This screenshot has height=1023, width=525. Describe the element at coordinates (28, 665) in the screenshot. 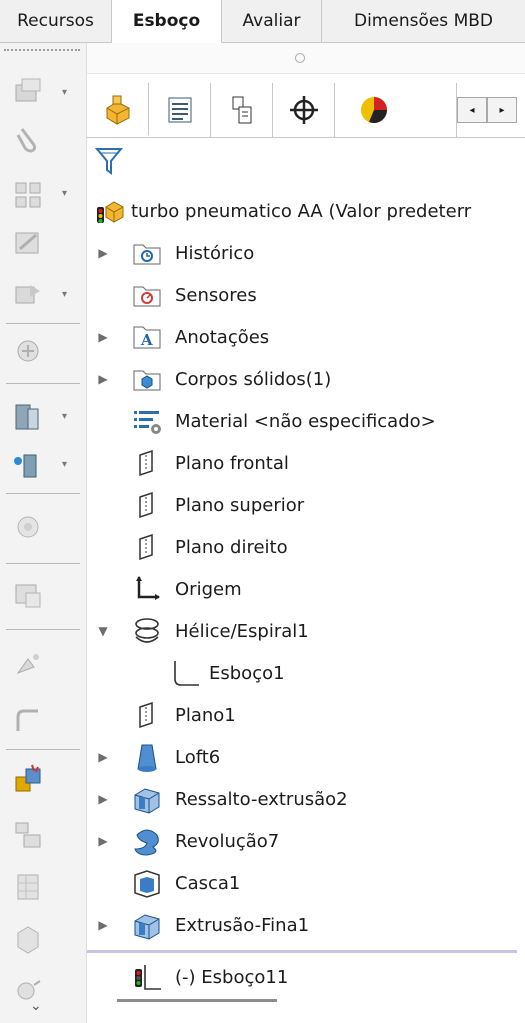

I see `rapid-sketch-icon` at that location.